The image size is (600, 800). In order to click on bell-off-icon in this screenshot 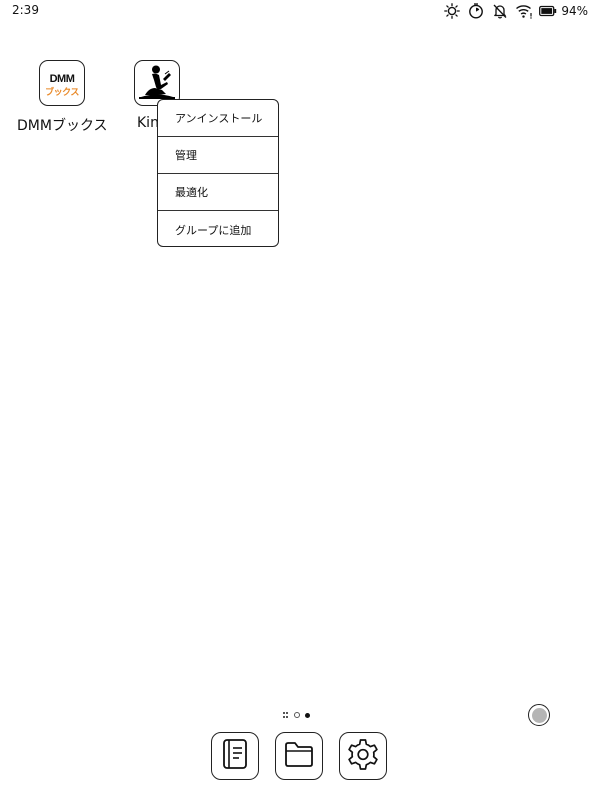, I will do `click(500, 11)`.